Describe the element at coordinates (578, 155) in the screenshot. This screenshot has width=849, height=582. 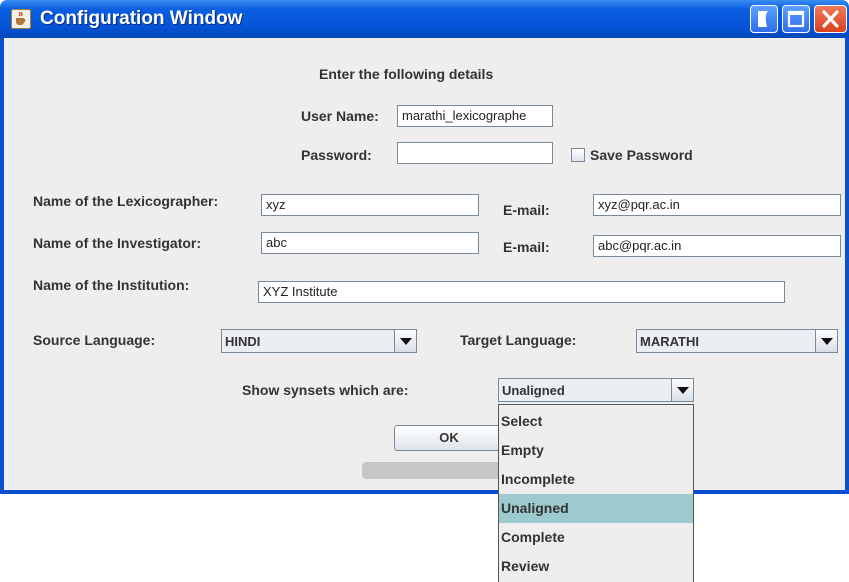
I see `save-password-checkbox` at that location.